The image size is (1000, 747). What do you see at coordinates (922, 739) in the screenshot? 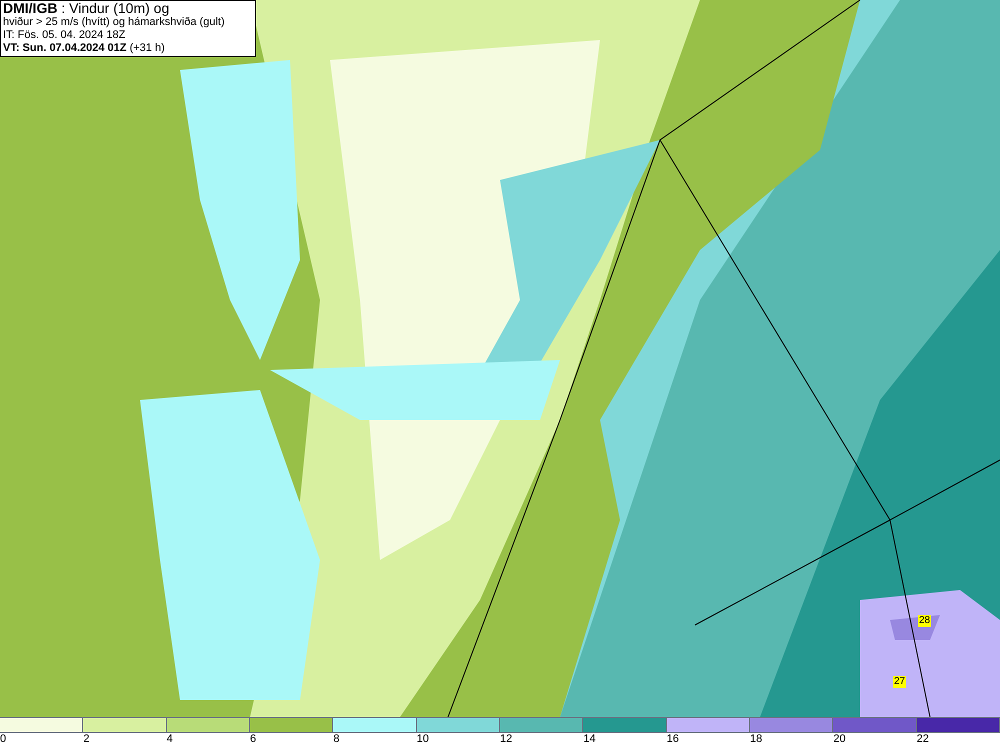
I see `legend-label: 22` at bounding box center [922, 739].